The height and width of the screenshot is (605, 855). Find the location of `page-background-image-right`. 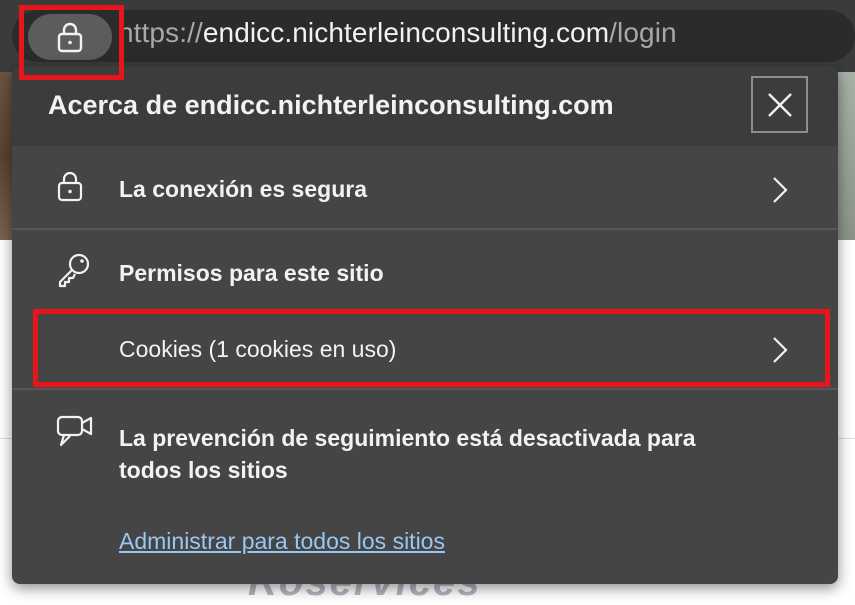

page-background-image-right is located at coordinates (845, 156).